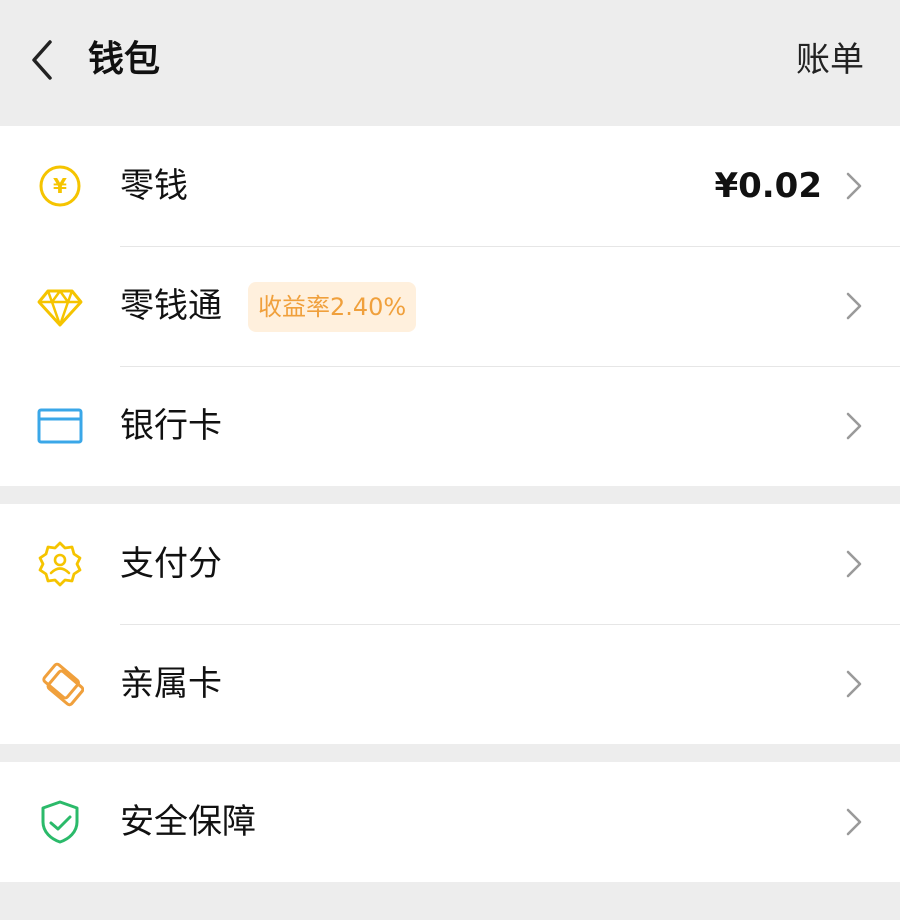 Image resolution: width=900 pixels, height=920 pixels. Describe the element at coordinates (154, 186) in the screenshot. I see `list-item-label: 零钱` at that location.